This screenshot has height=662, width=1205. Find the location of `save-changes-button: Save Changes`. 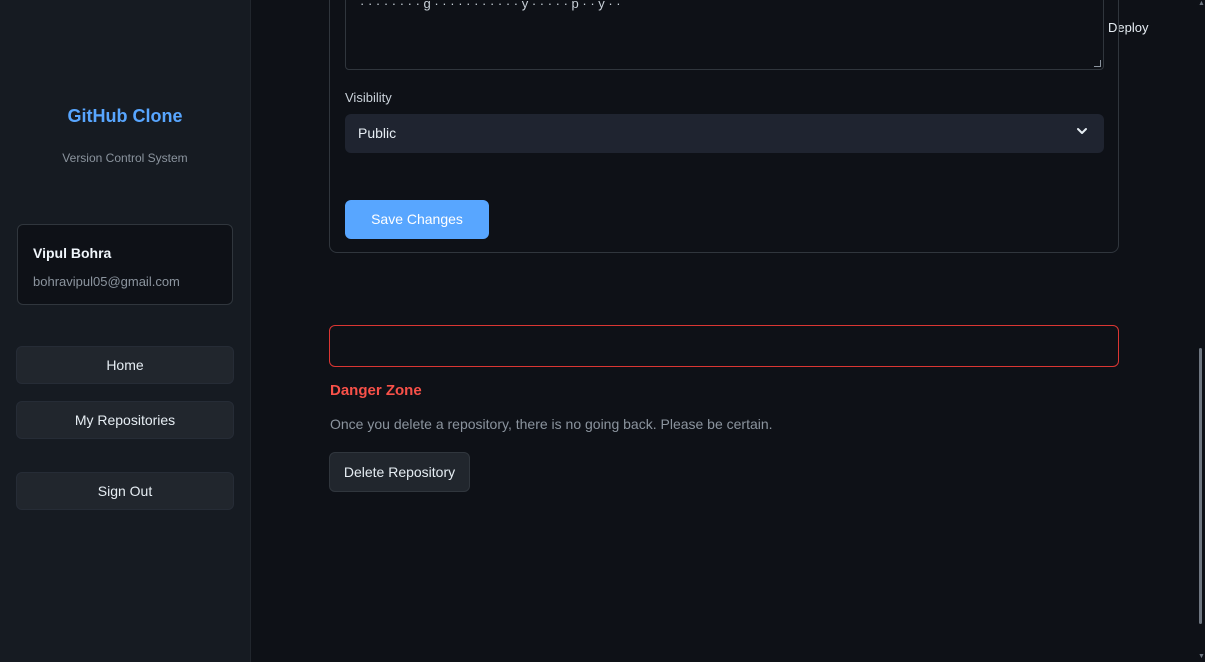

save-changes-button: Save Changes is located at coordinates (417, 219).